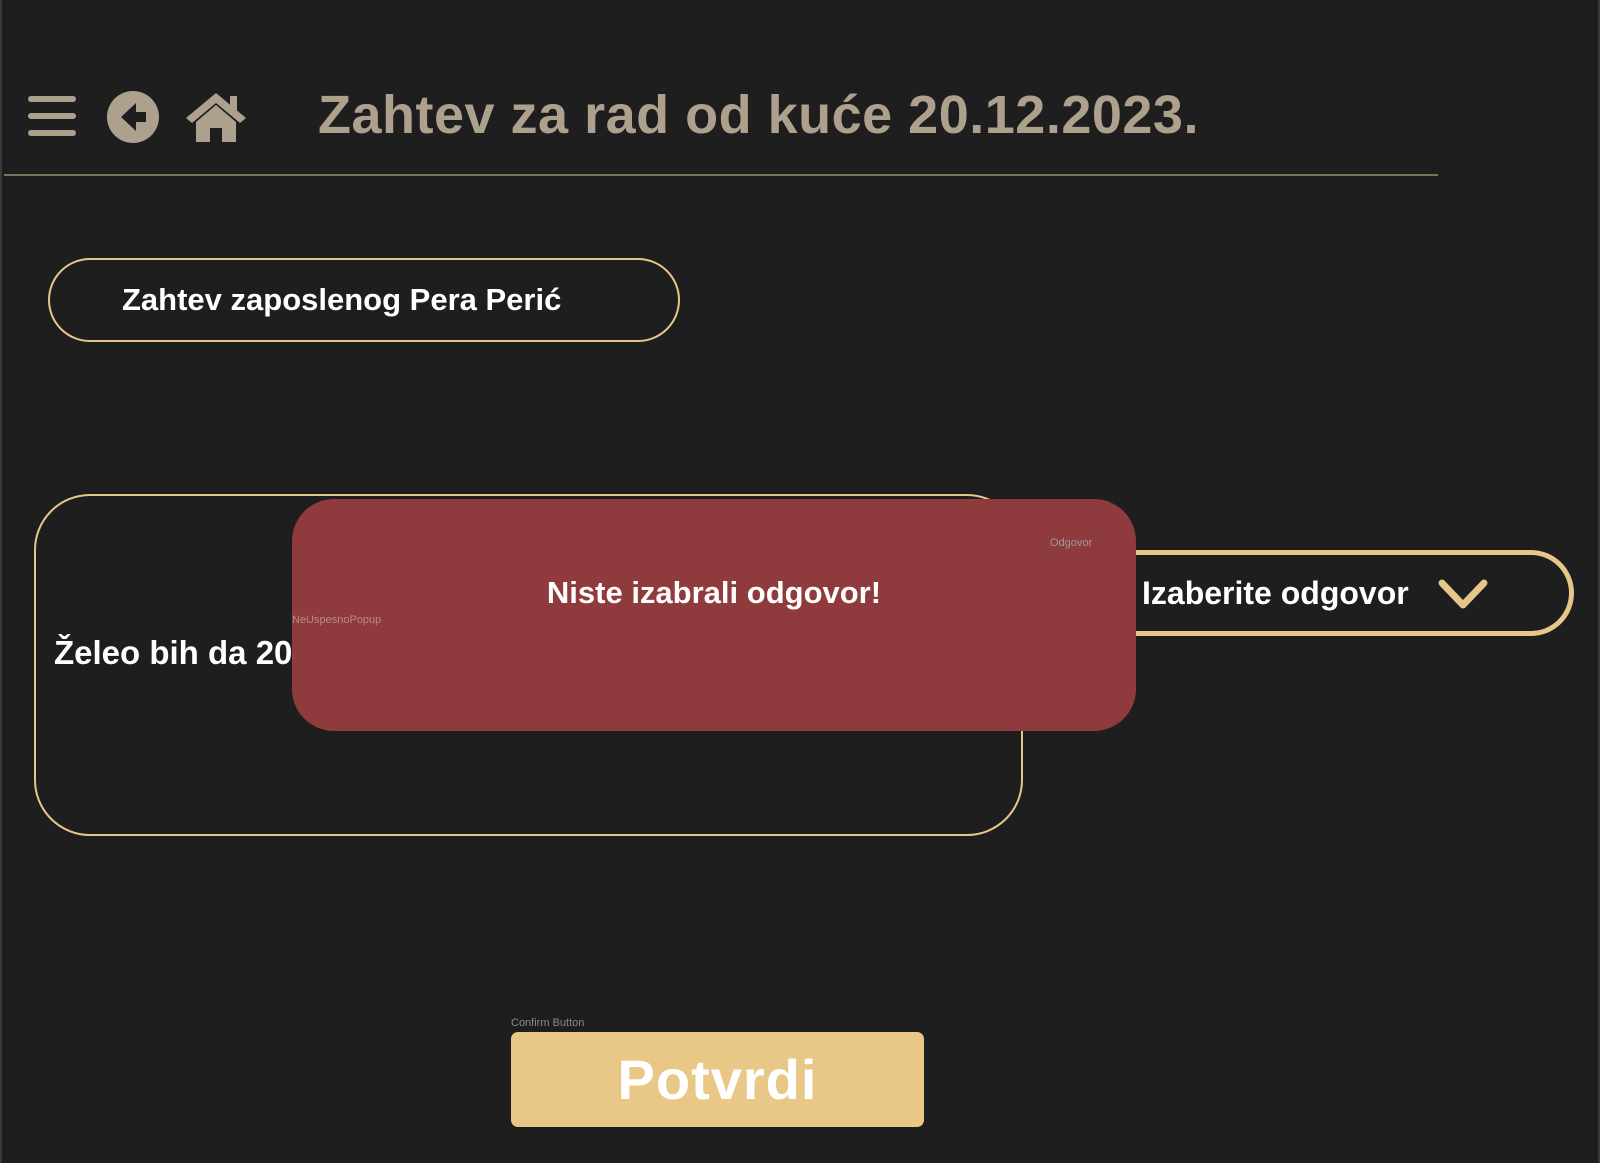  I want to click on menu-icon, so click(53, 116).